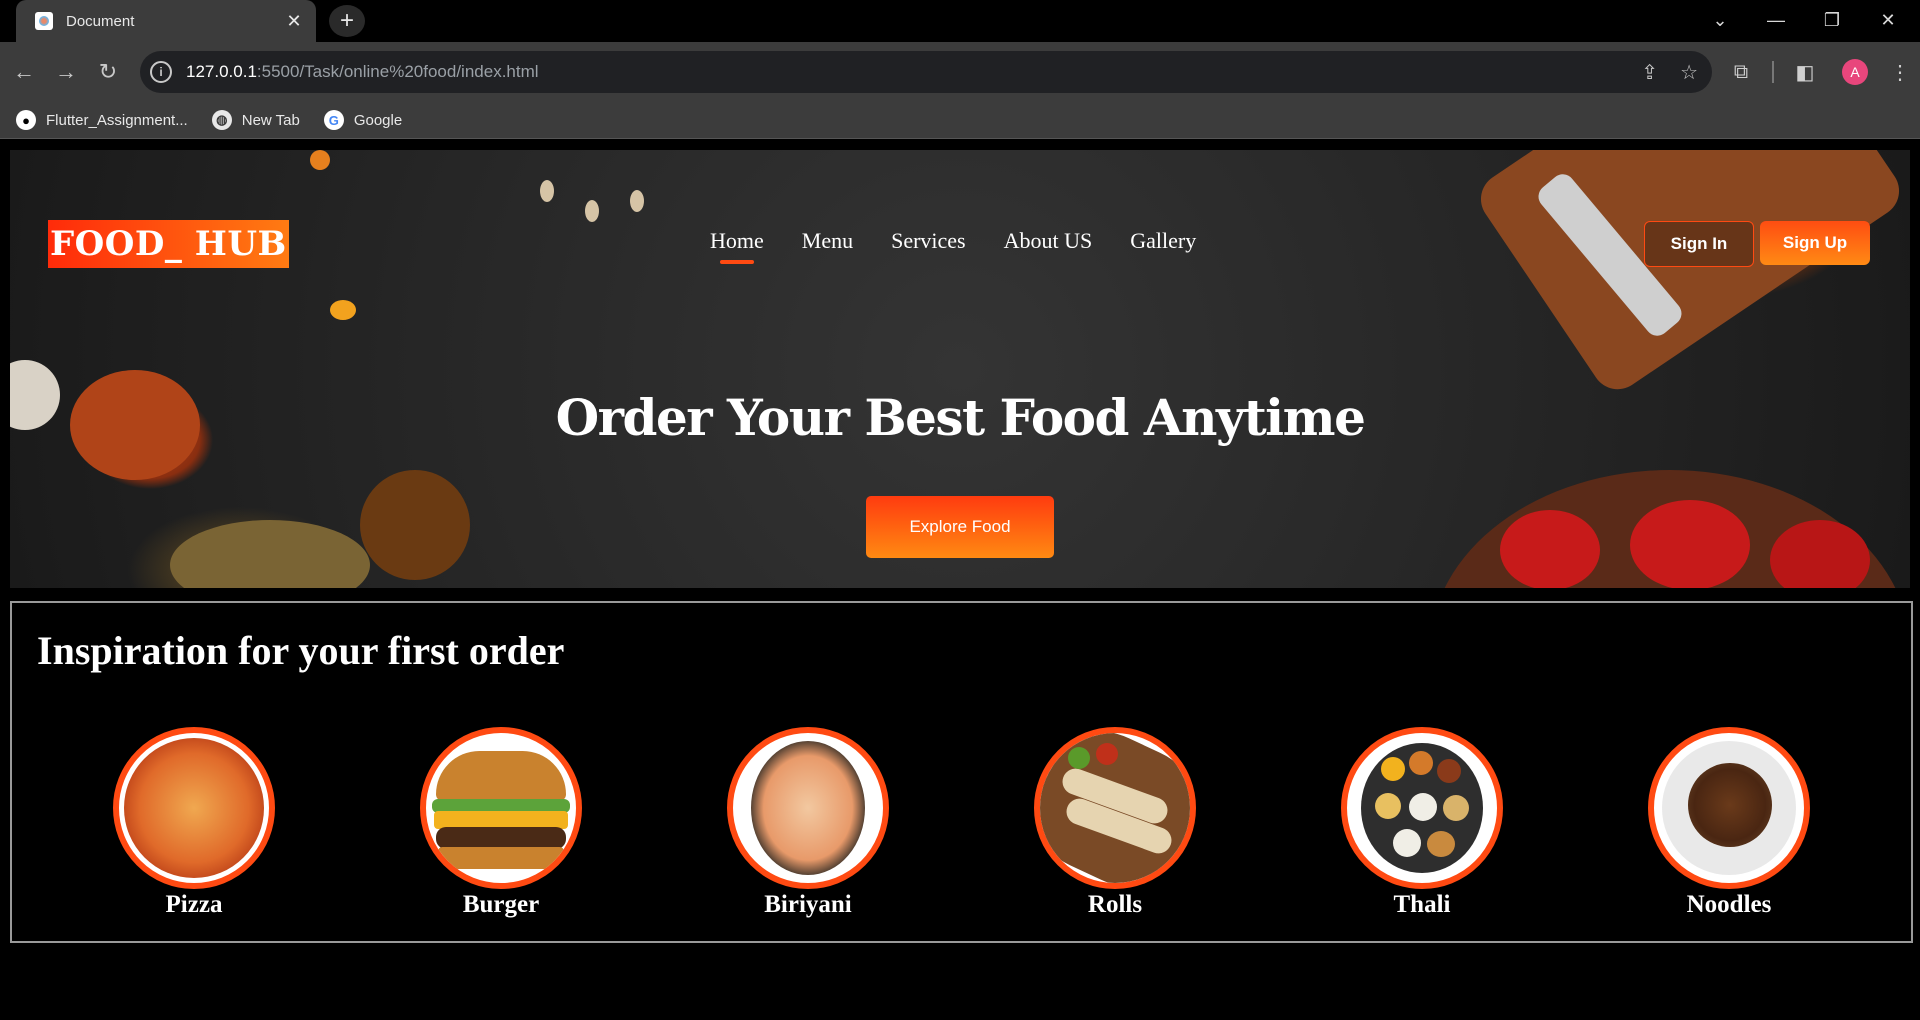  I want to click on category-label: Thali, so click(1422, 904).